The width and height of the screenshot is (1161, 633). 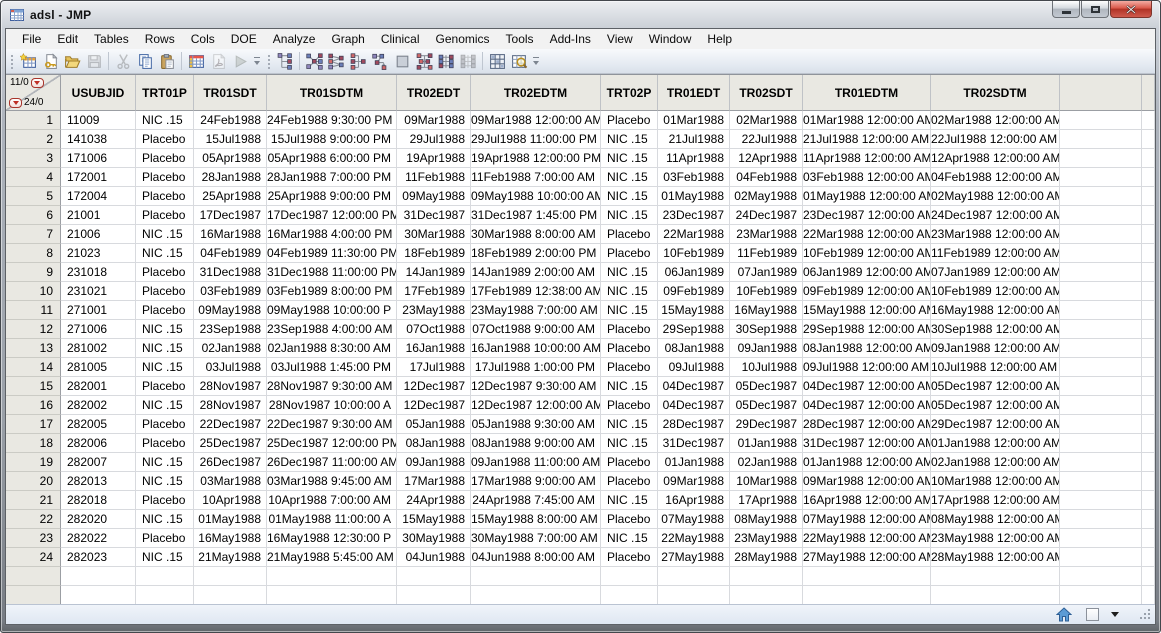 I want to click on cell-tr01sdtm: 26Dec1987 11:00:00 AM, so click(x=332, y=462).